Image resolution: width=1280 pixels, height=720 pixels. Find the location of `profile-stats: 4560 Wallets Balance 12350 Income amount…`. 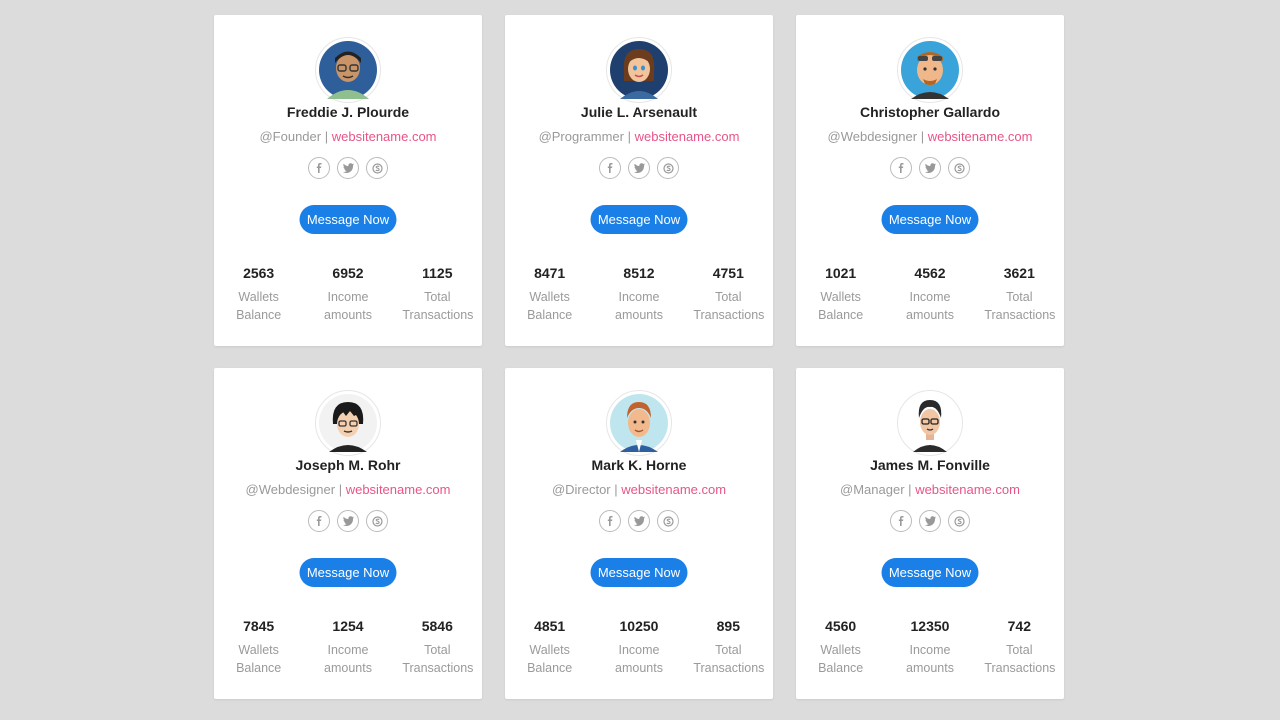

profile-stats: 4560 Wallets Balance 12350 Income amount… is located at coordinates (930, 647).